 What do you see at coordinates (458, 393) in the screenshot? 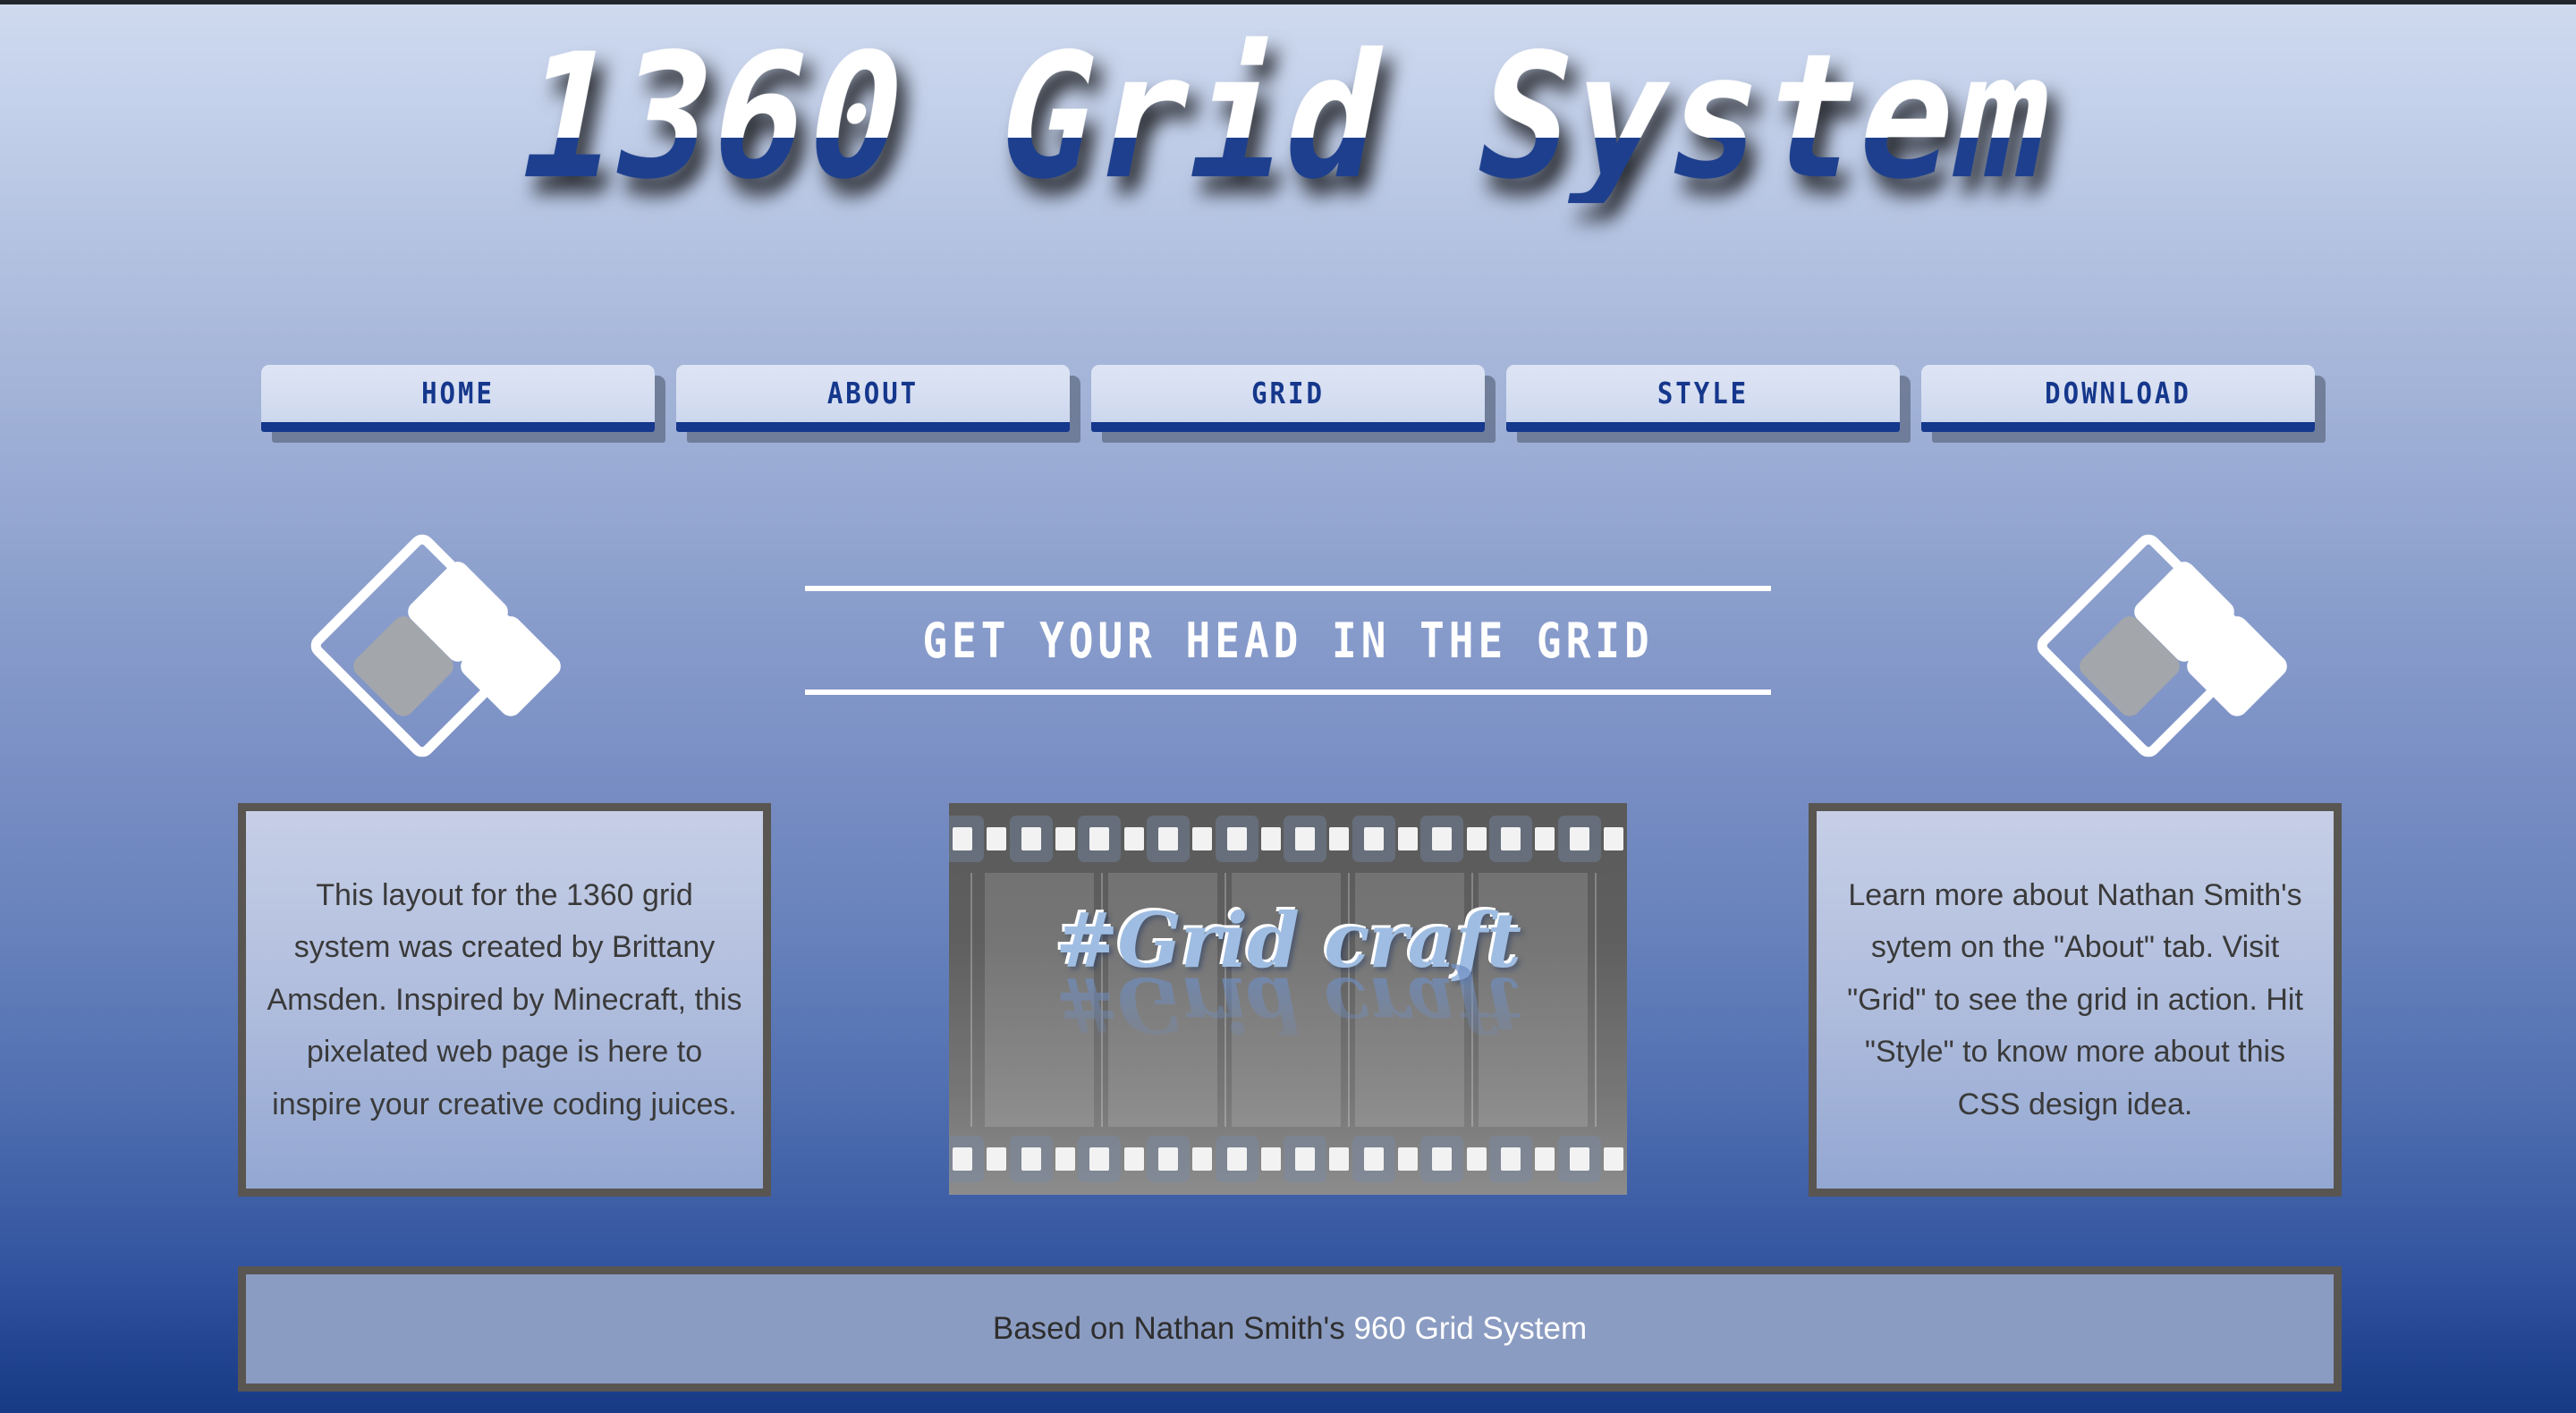
I see `nav-item-home-label: HOME` at bounding box center [458, 393].